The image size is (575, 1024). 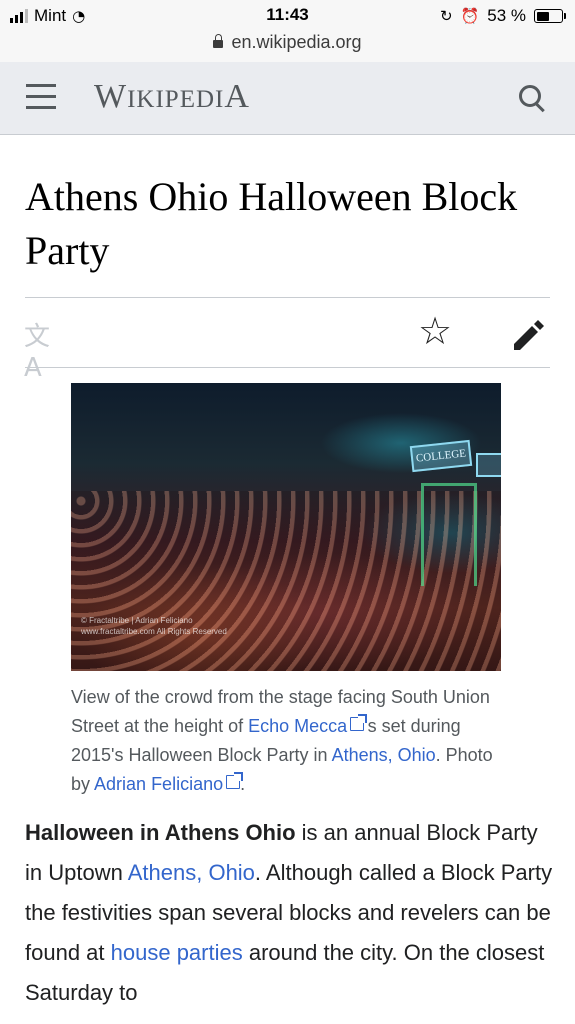 What do you see at coordinates (287, 31) in the screenshot?
I see `status-bar: Mint ◔ 11:43 ↻ ⏰ 53 % en.wikipedia.org` at bounding box center [287, 31].